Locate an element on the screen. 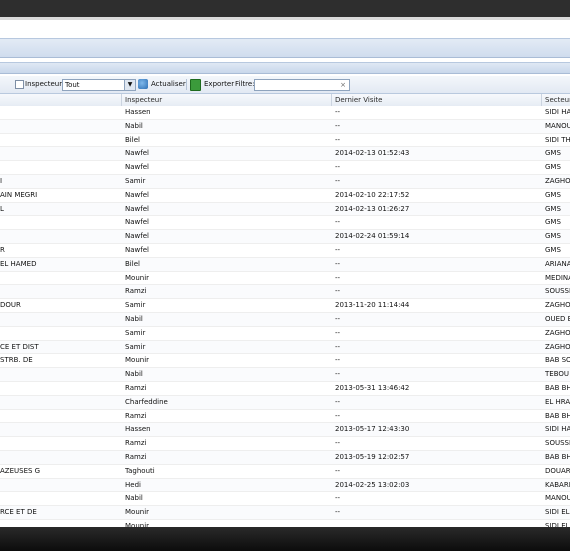 The image size is (570, 551). table-row: Bilel -- SIDI TH is located at coordinates (285, 140).